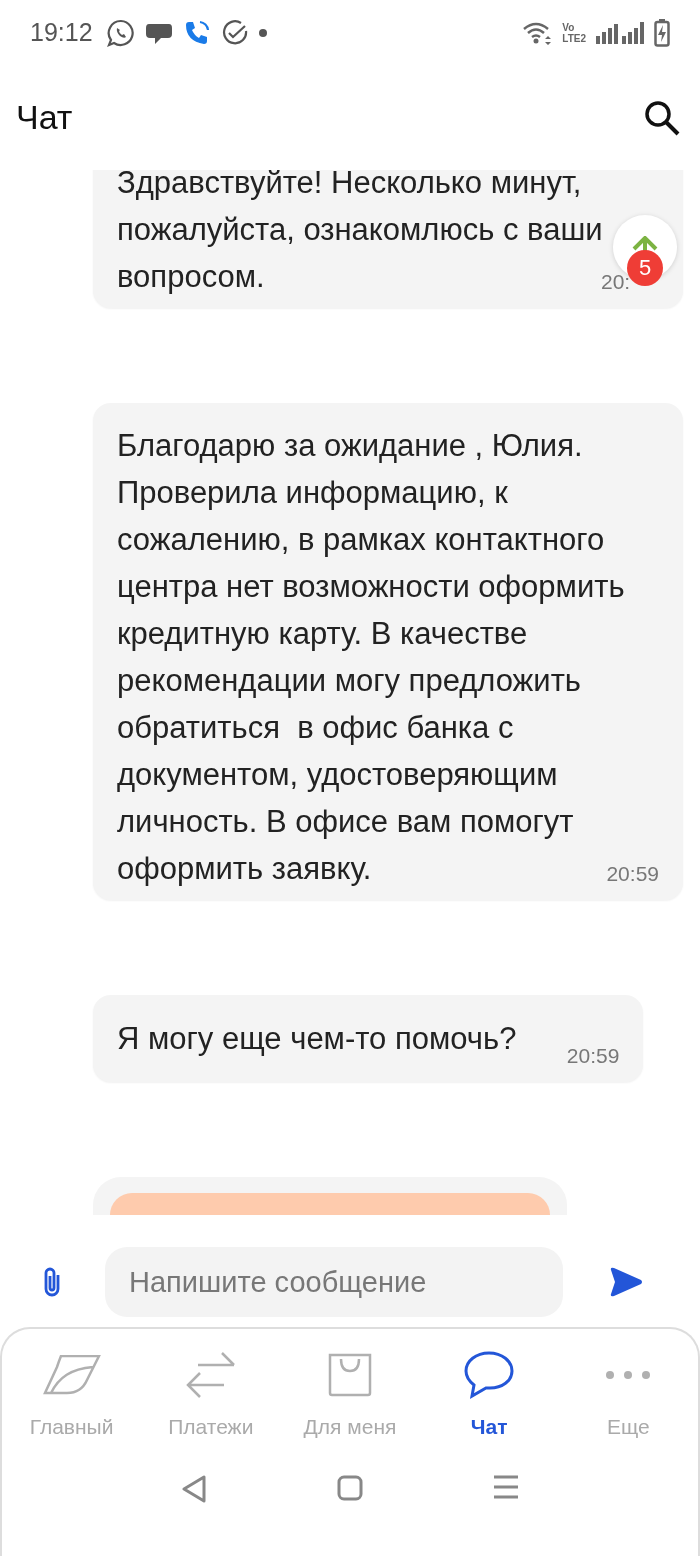 This screenshot has width=700, height=1556. I want to click on back-icon, so click(194, 1489).